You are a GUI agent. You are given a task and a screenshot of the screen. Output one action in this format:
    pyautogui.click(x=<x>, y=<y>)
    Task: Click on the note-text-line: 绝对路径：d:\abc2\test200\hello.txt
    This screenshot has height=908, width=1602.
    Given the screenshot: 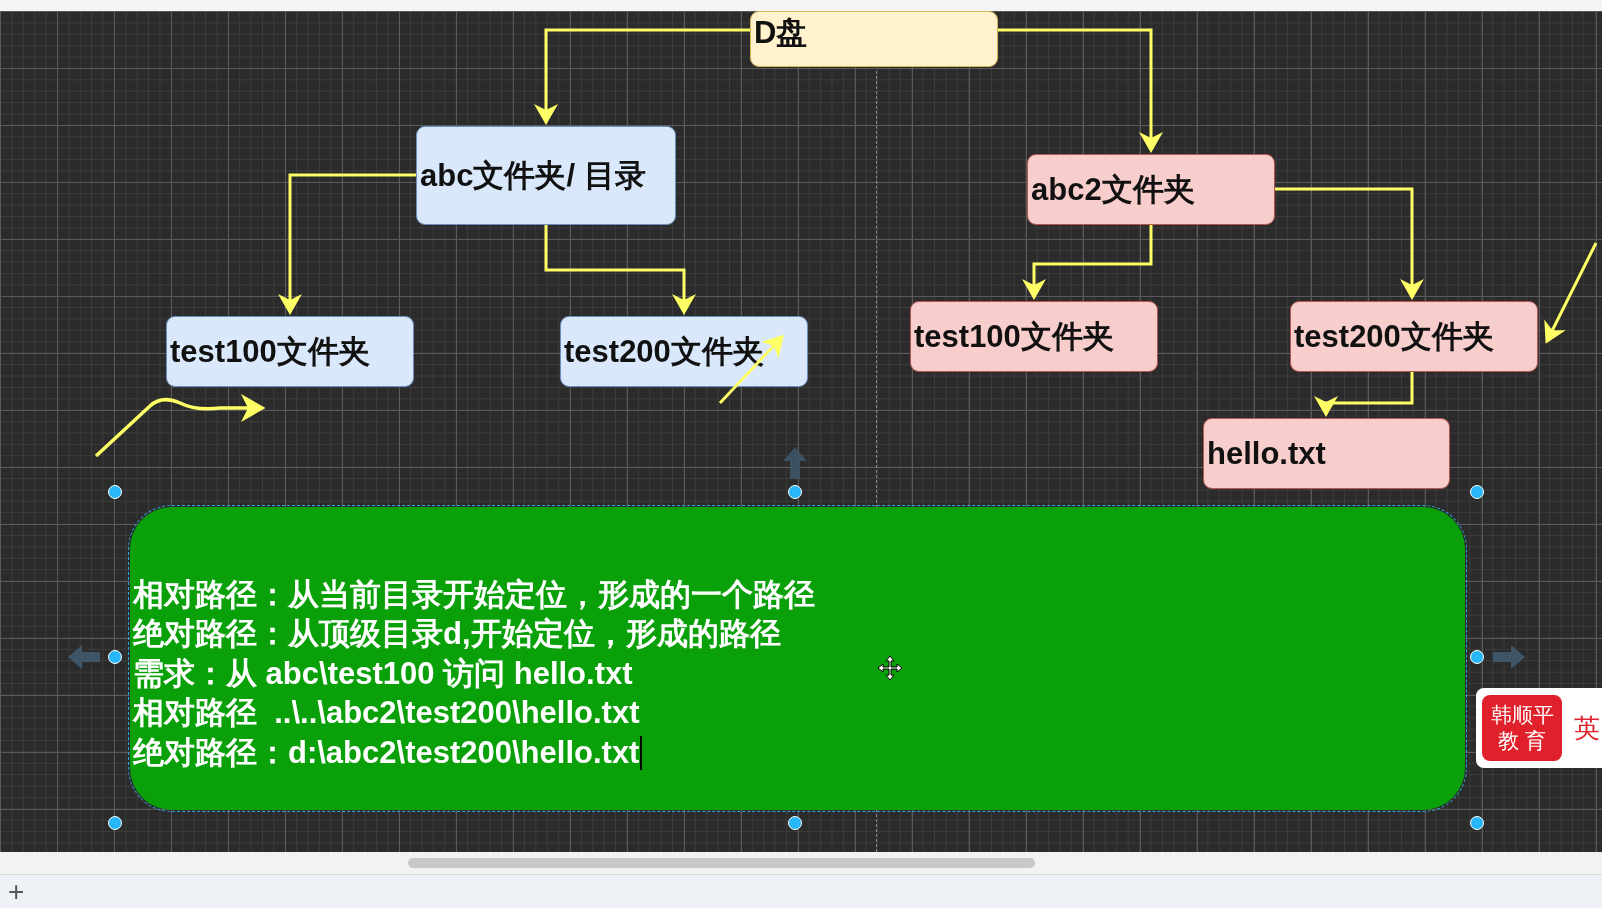 What is the action you would take?
    pyautogui.click(x=388, y=752)
    